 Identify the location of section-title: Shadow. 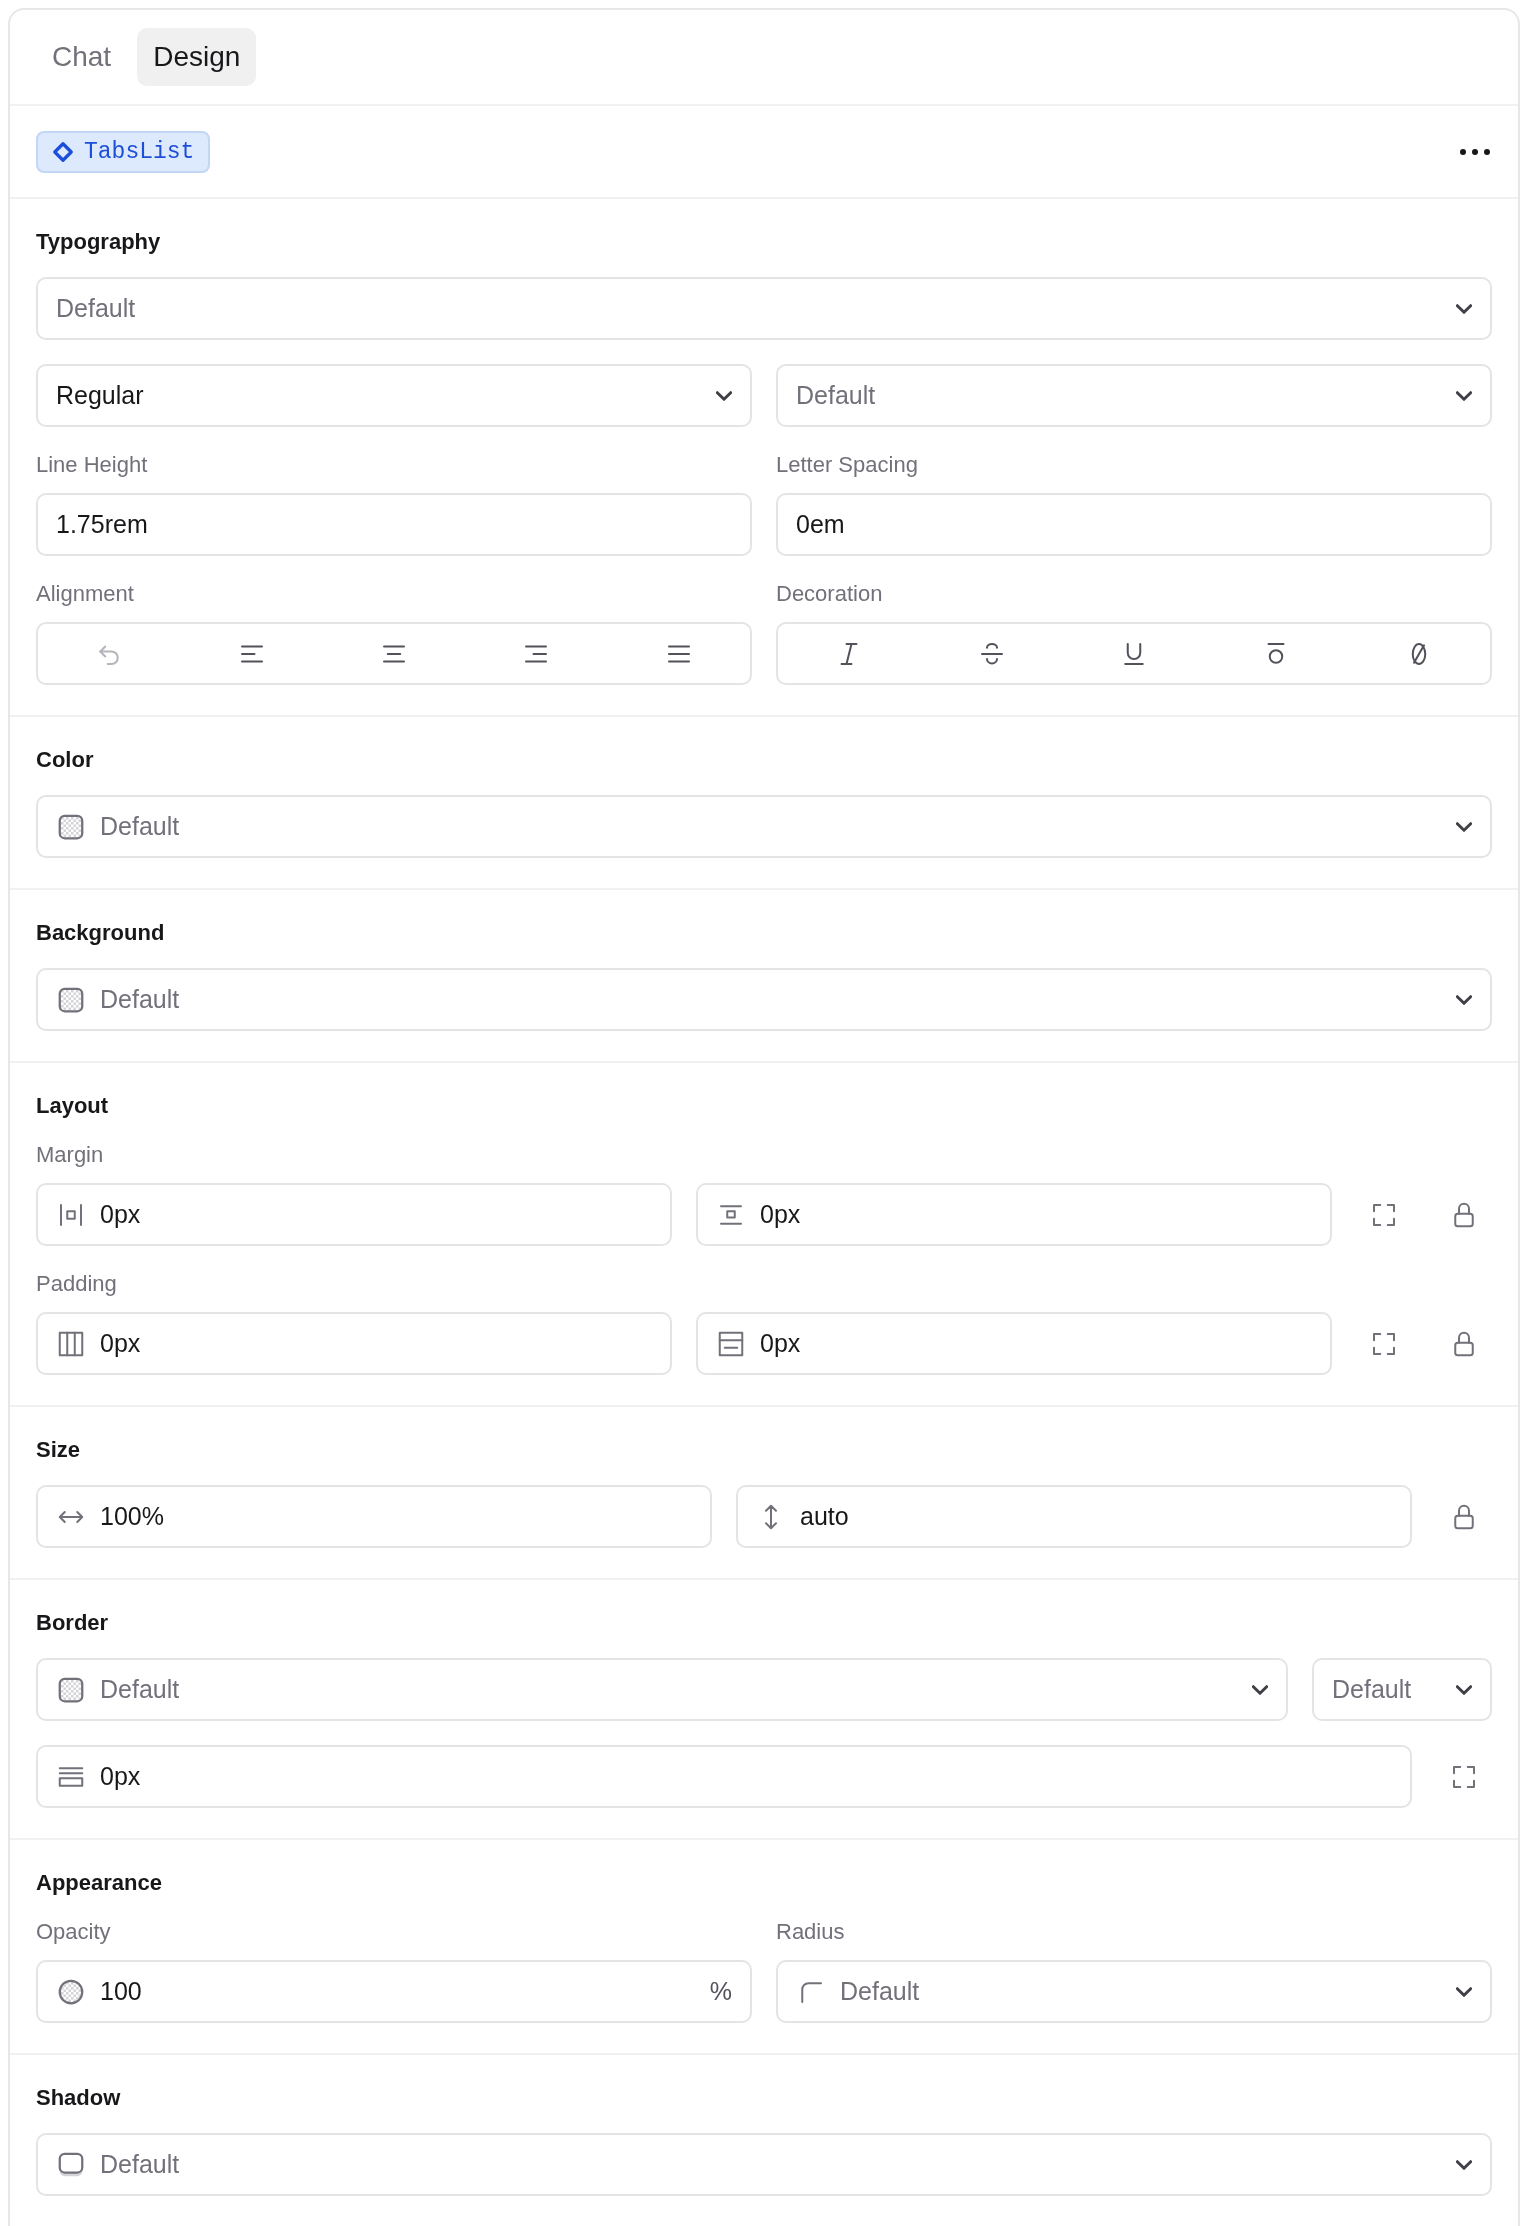
(79, 2098).